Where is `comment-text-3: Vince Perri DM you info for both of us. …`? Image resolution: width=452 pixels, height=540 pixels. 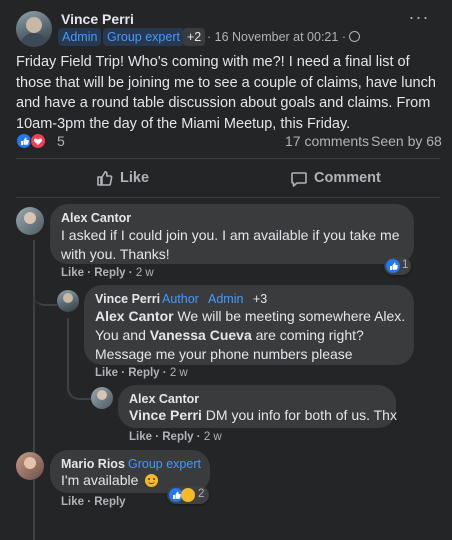 comment-text-3: Vince Perri DM you info for both of us. … is located at coordinates (263, 415).